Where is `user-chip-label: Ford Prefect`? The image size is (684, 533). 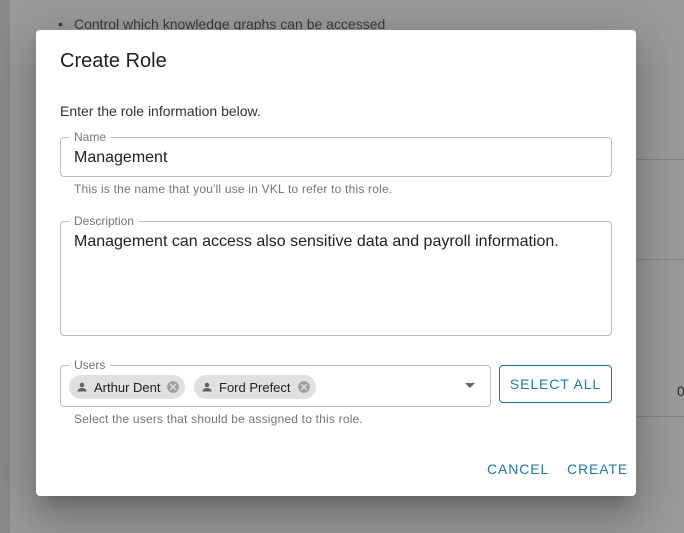
user-chip-label: Ford Prefect is located at coordinates (255, 387).